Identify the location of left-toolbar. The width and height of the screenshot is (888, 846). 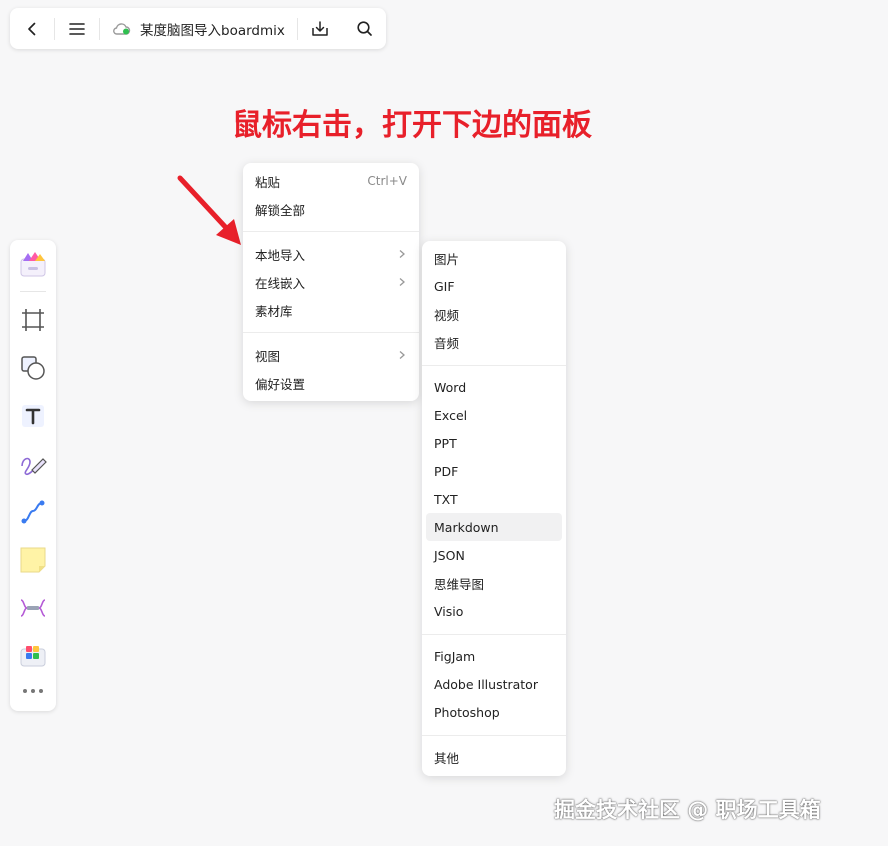
(33, 475).